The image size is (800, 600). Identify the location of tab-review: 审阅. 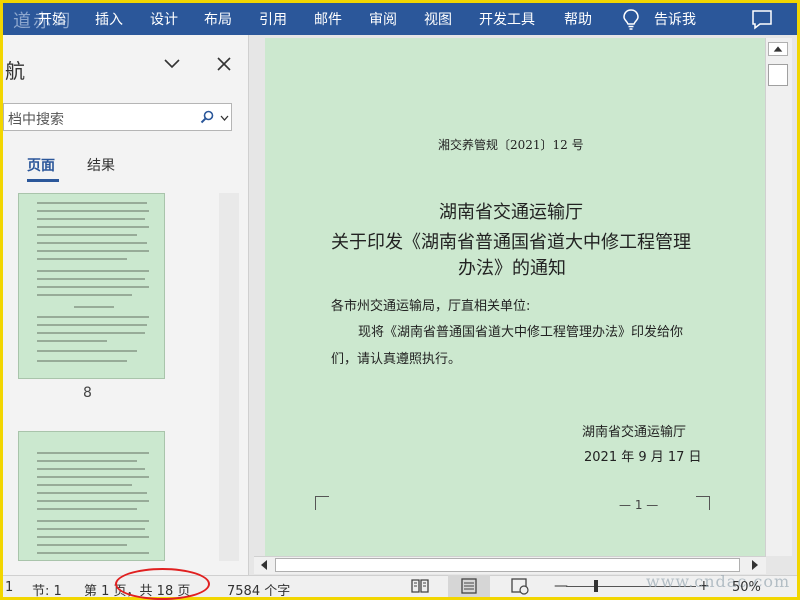
(383, 19).